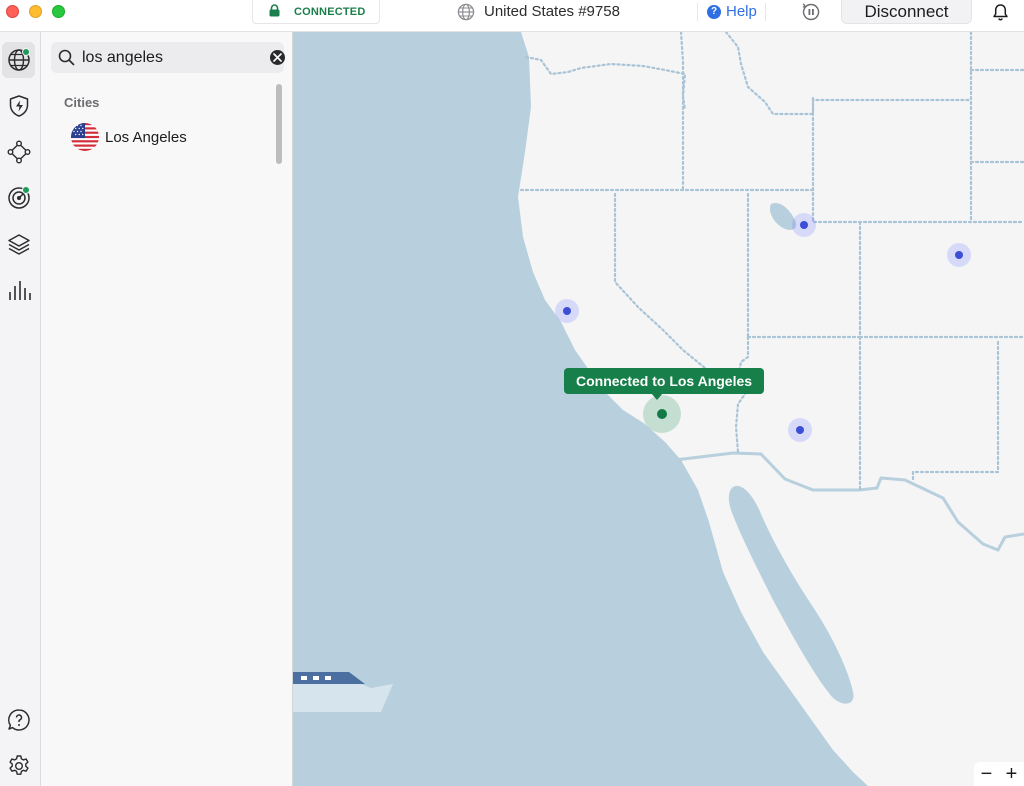 The width and height of the screenshot is (1024, 786). Describe the element at coordinates (18, 60) in the screenshot. I see `nav-countries` at that location.